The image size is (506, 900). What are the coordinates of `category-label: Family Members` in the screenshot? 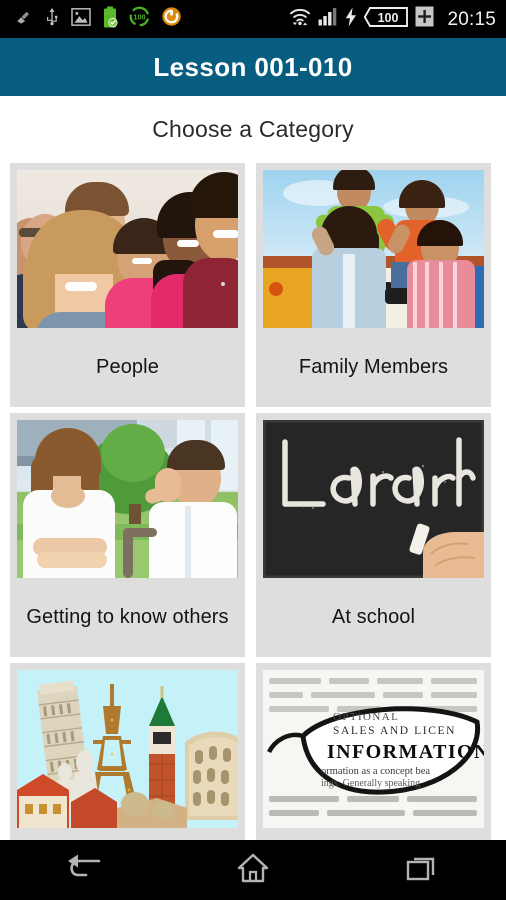 It's located at (373, 367).